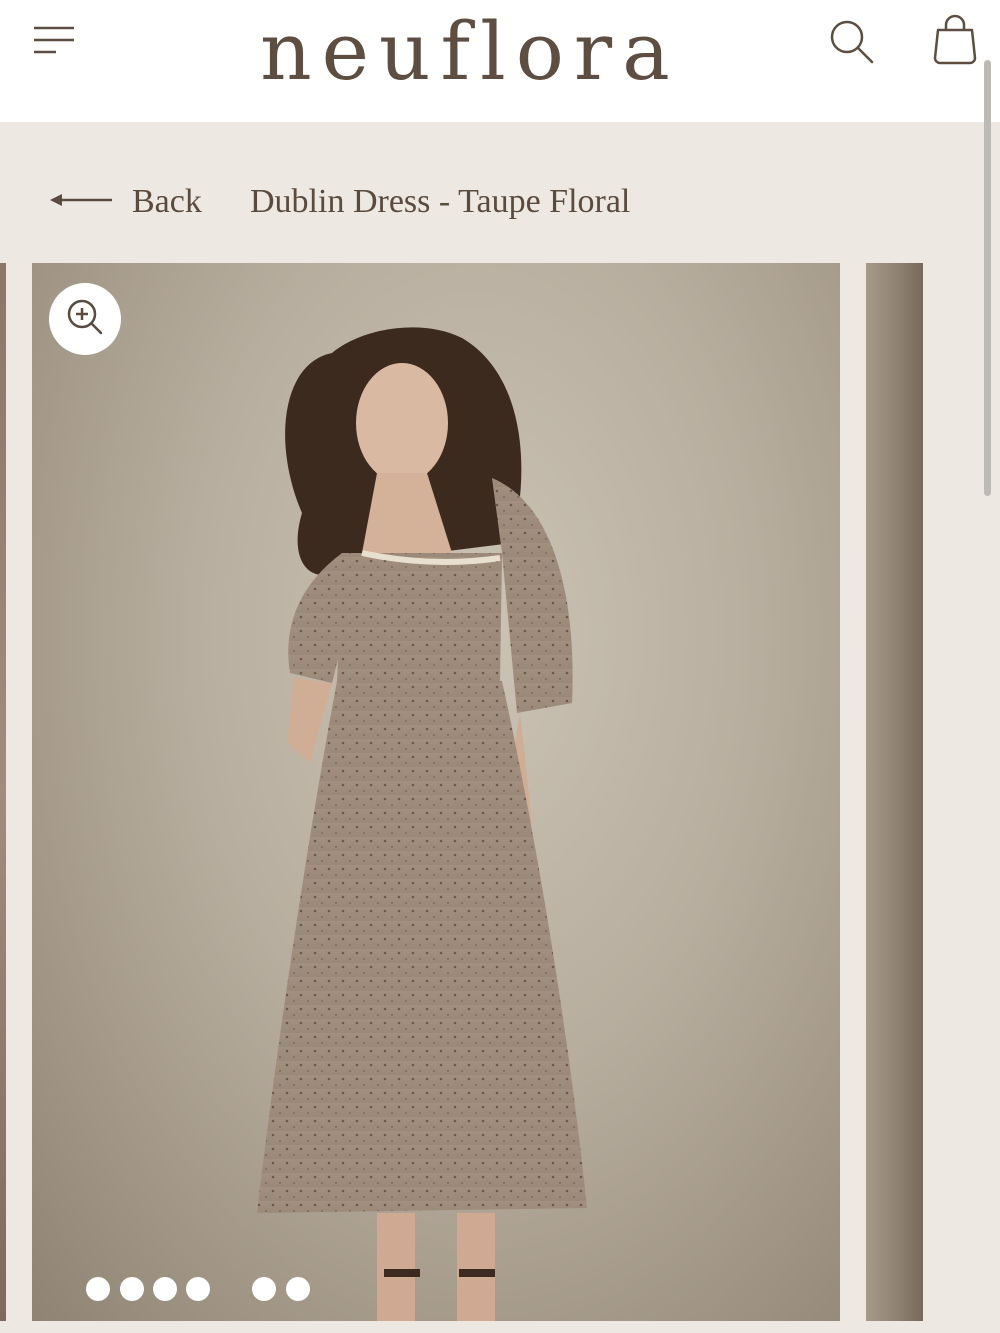 The height and width of the screenshot is (1333, 1000). What do you see at coordinates (955, 40) in the screenshot?
I see `shopping-bag-icon` at bounding box center [955, 40].